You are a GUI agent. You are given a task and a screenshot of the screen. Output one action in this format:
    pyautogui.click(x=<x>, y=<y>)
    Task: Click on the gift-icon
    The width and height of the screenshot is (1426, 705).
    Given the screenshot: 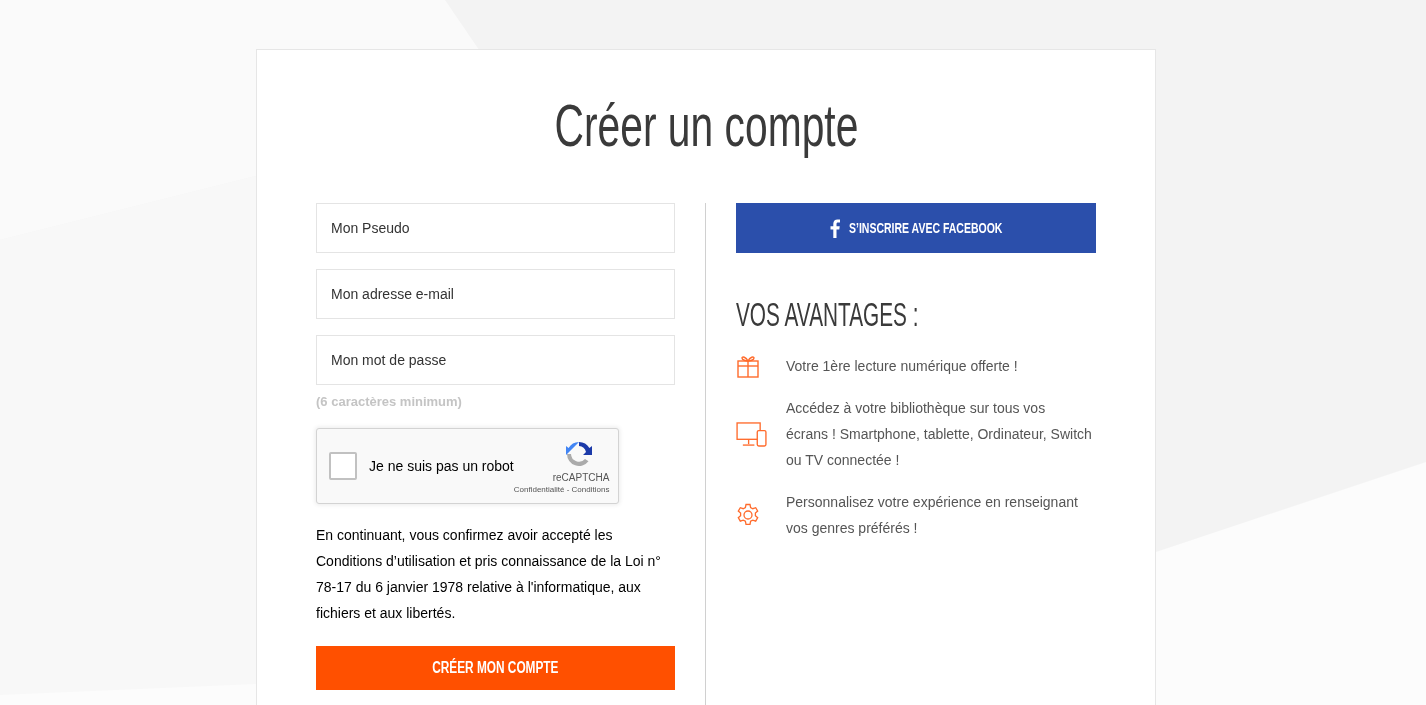 What is the action you would take?
    pyautogui.click(x=748, y=366)
    